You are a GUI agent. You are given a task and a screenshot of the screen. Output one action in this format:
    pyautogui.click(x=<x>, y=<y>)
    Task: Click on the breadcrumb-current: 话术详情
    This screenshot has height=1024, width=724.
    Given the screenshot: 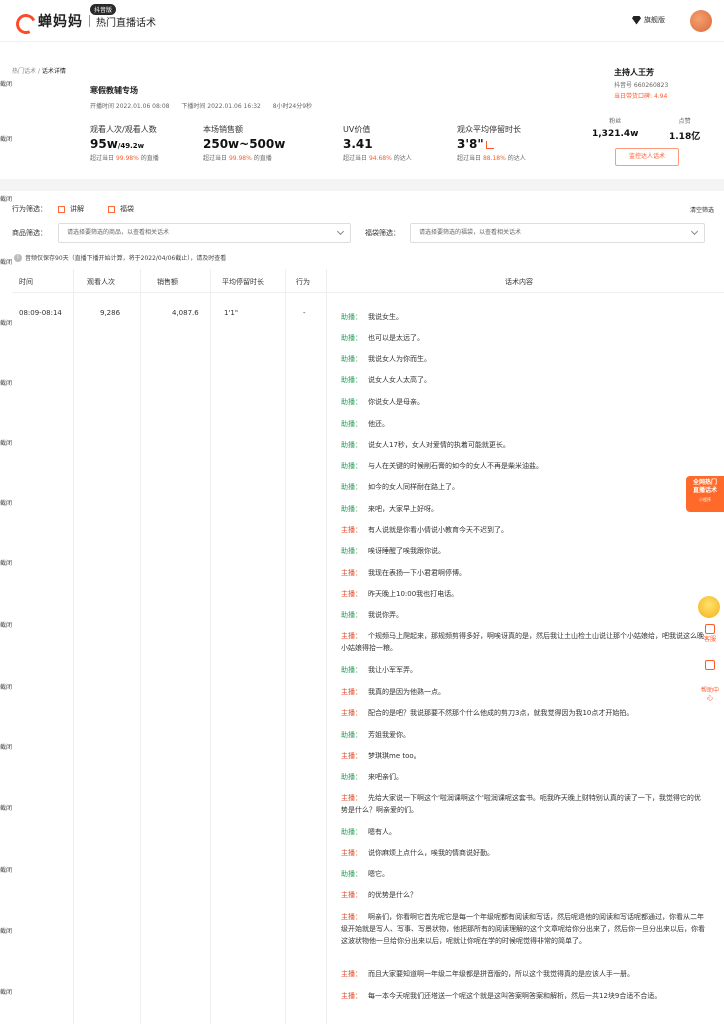 What is the action you would take?
    pyautogui.click(x=53, y=71)
    